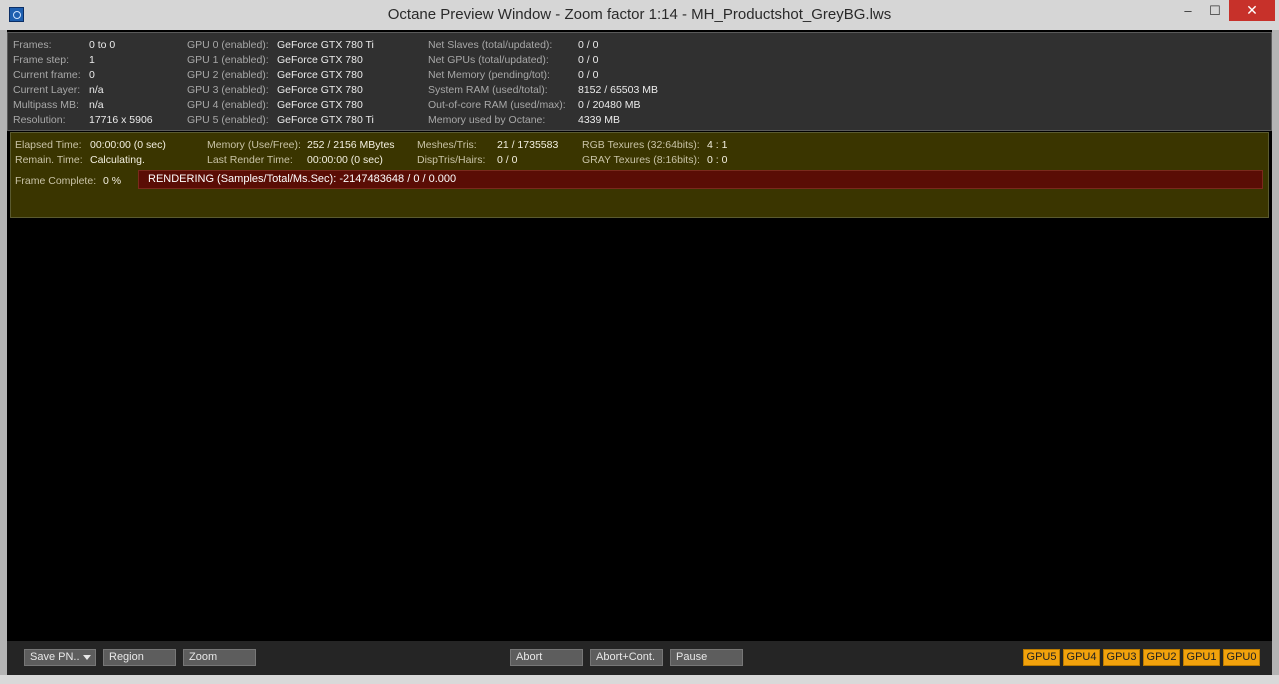 The height and width of the screenshot is (684, 1279). What do you see at coordinates (490, 45) in the screenshot?
I see `net-slaves-label: Net Slaves (total/updated):` at bounding box center [490, 45].